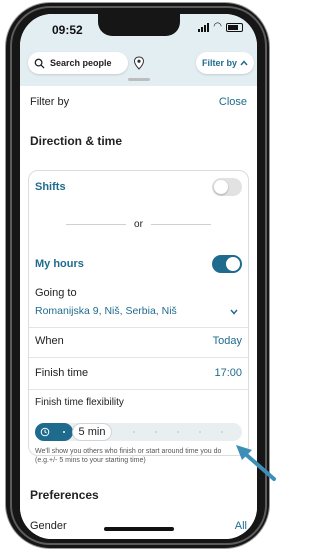  What do you see at coordinates (234, 312) in the screenshot?
I see `chevron-down-icon` at bounding box center [234, 312].